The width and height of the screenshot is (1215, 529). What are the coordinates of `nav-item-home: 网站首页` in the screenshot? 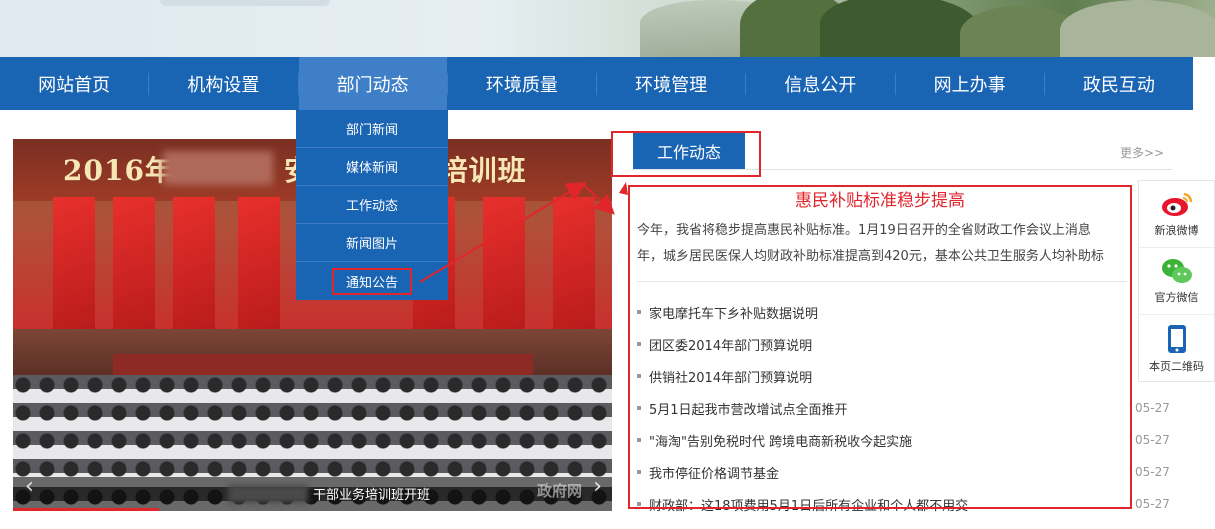 It's located at (74, 83).